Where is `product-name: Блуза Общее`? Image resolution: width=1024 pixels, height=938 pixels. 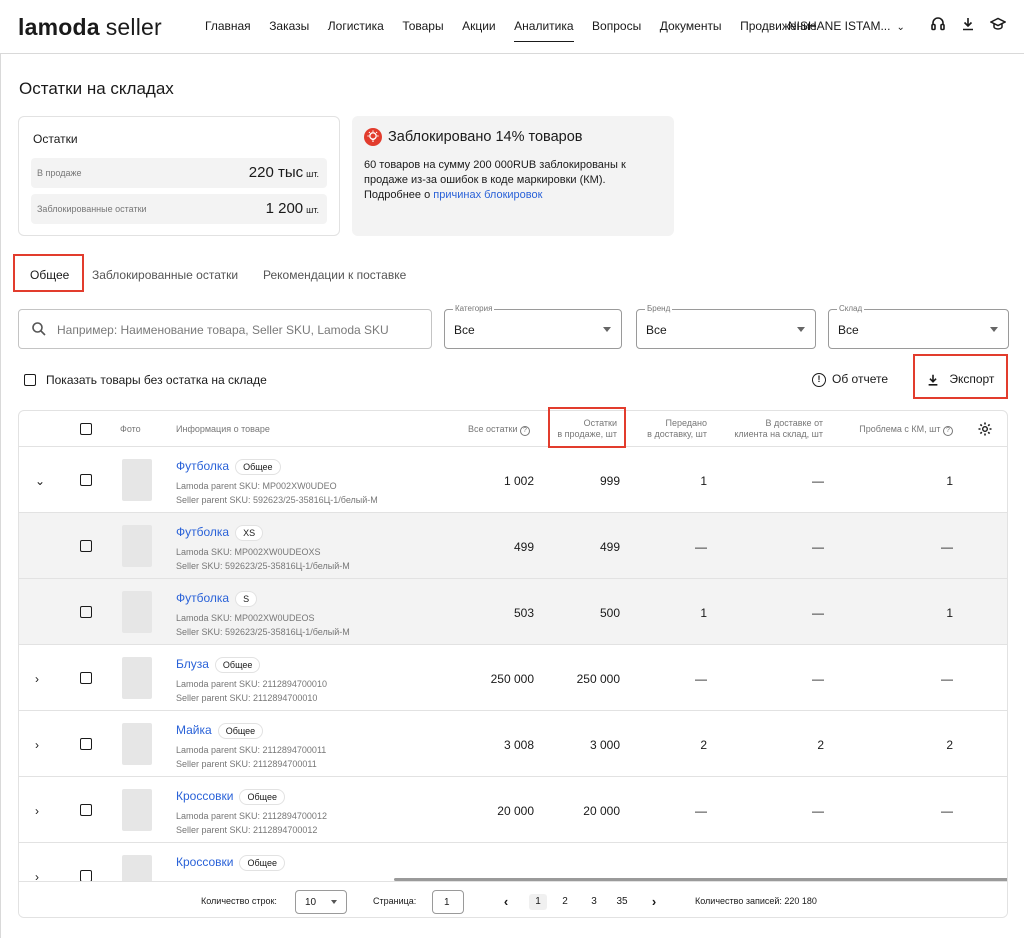
product-name: Блуза Общее is located at coordinates (218, 665).